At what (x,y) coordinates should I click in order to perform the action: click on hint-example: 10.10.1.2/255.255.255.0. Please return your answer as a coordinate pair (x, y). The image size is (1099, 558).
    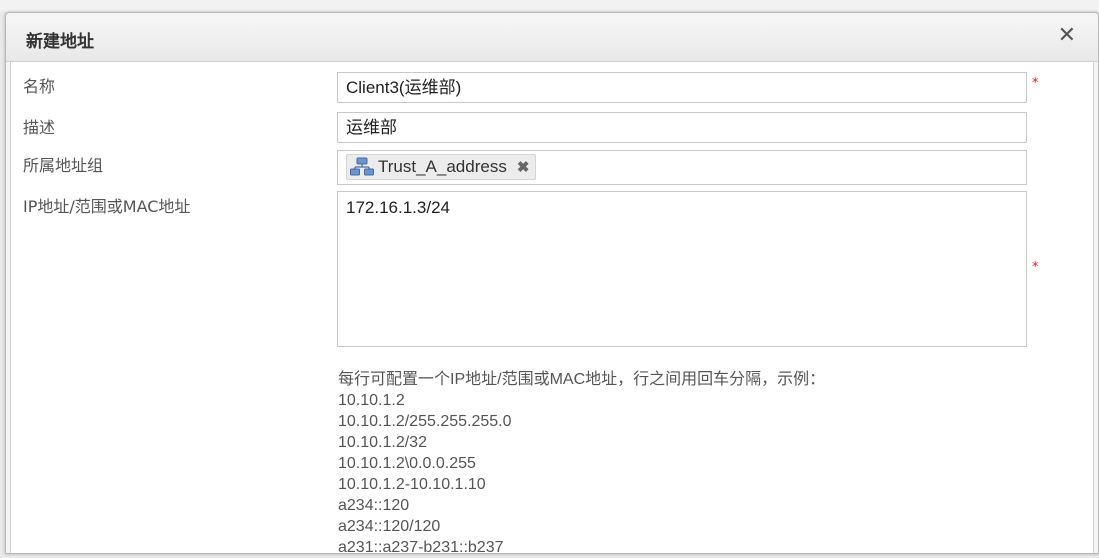
    Looking at the image, I should click on (425, 421).